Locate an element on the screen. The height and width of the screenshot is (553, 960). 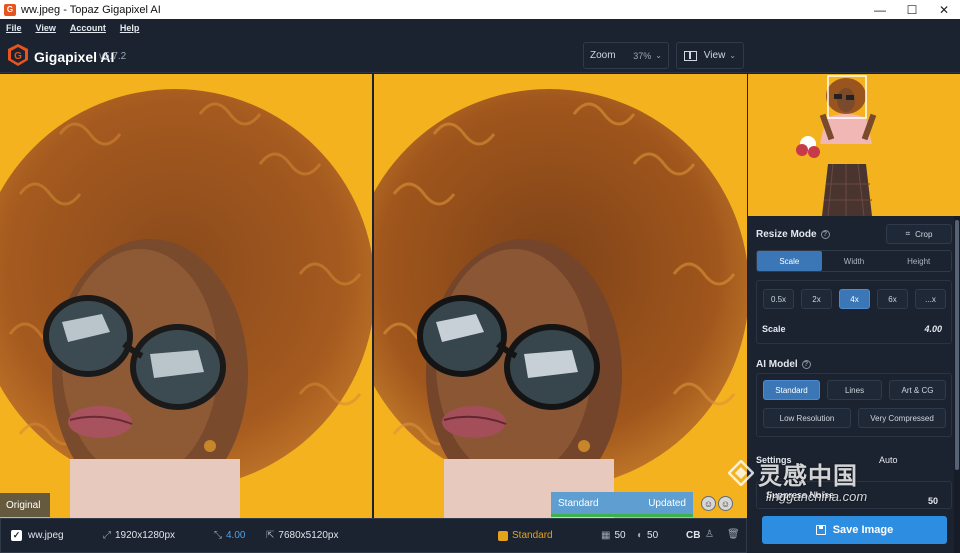
ai-model-label: AI Model is located at coordinates (777, 364).